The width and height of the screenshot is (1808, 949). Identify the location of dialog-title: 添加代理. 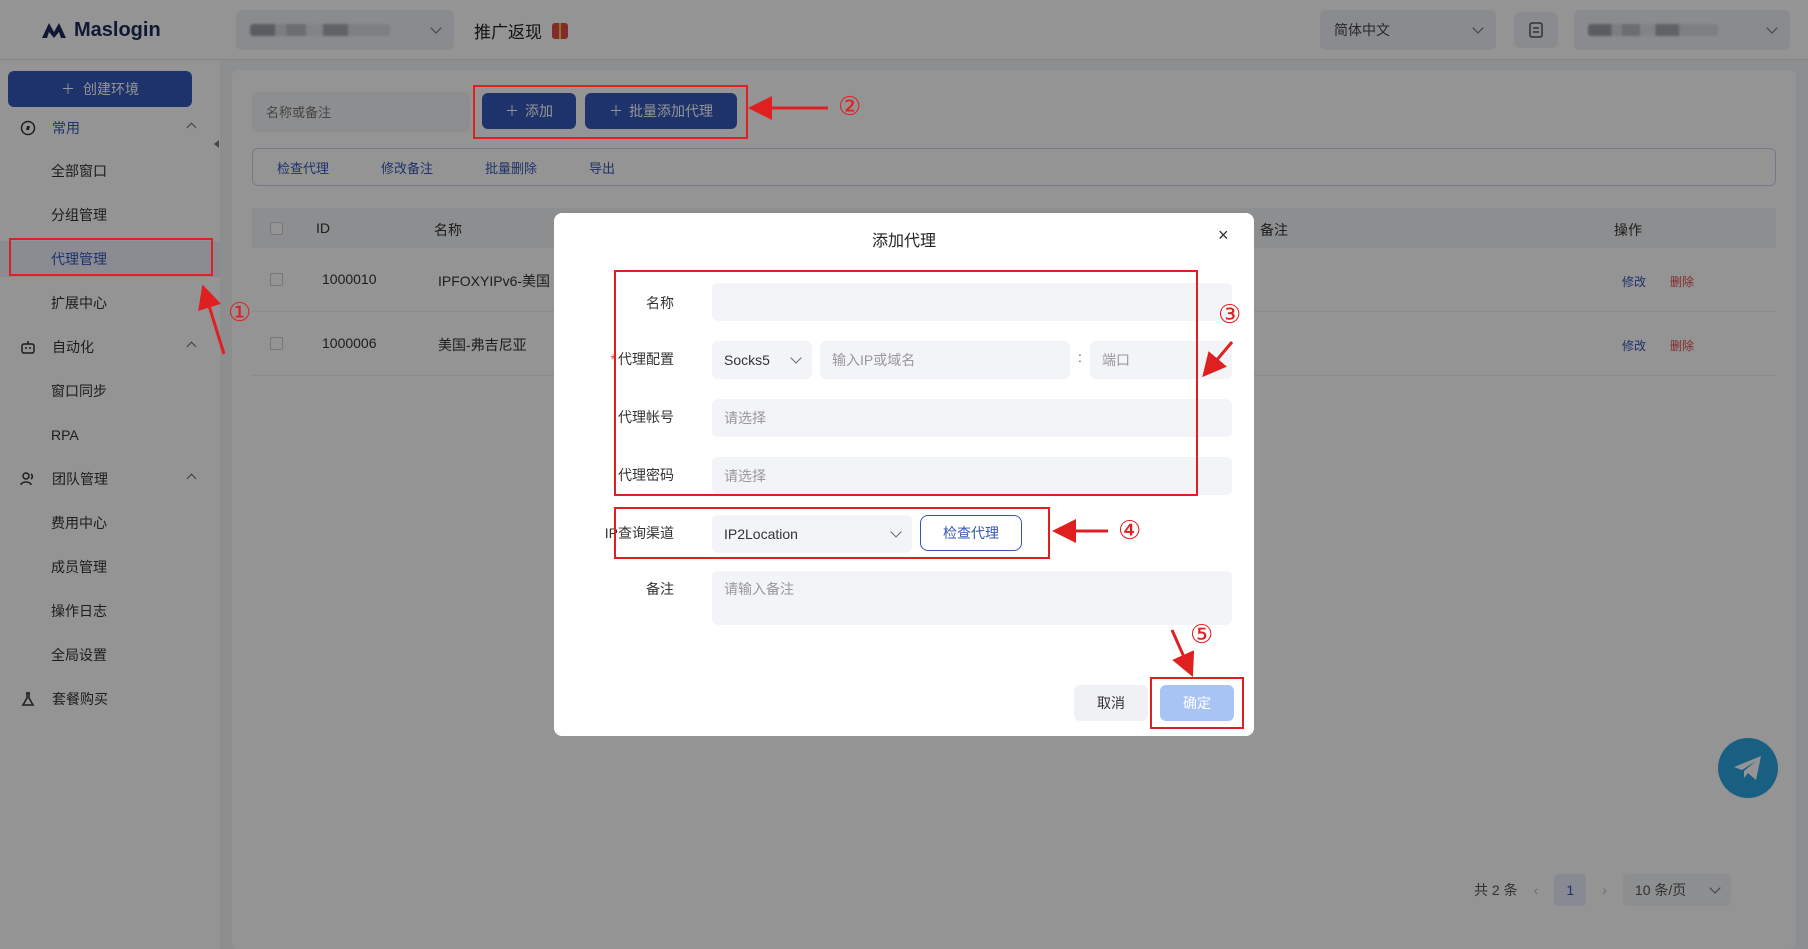
(903, 241).